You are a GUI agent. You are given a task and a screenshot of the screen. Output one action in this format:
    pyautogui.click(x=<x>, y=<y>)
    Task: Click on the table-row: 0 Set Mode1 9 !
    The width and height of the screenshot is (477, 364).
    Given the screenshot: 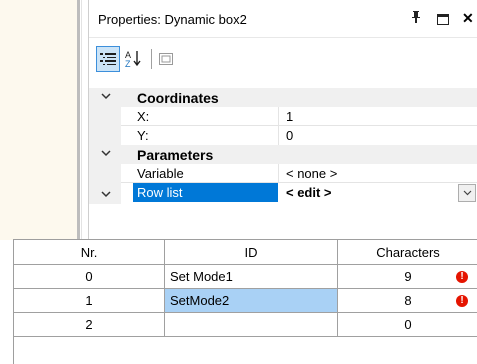 What is the action you would take?
    pyautogui.click(x=245, y=277)
    